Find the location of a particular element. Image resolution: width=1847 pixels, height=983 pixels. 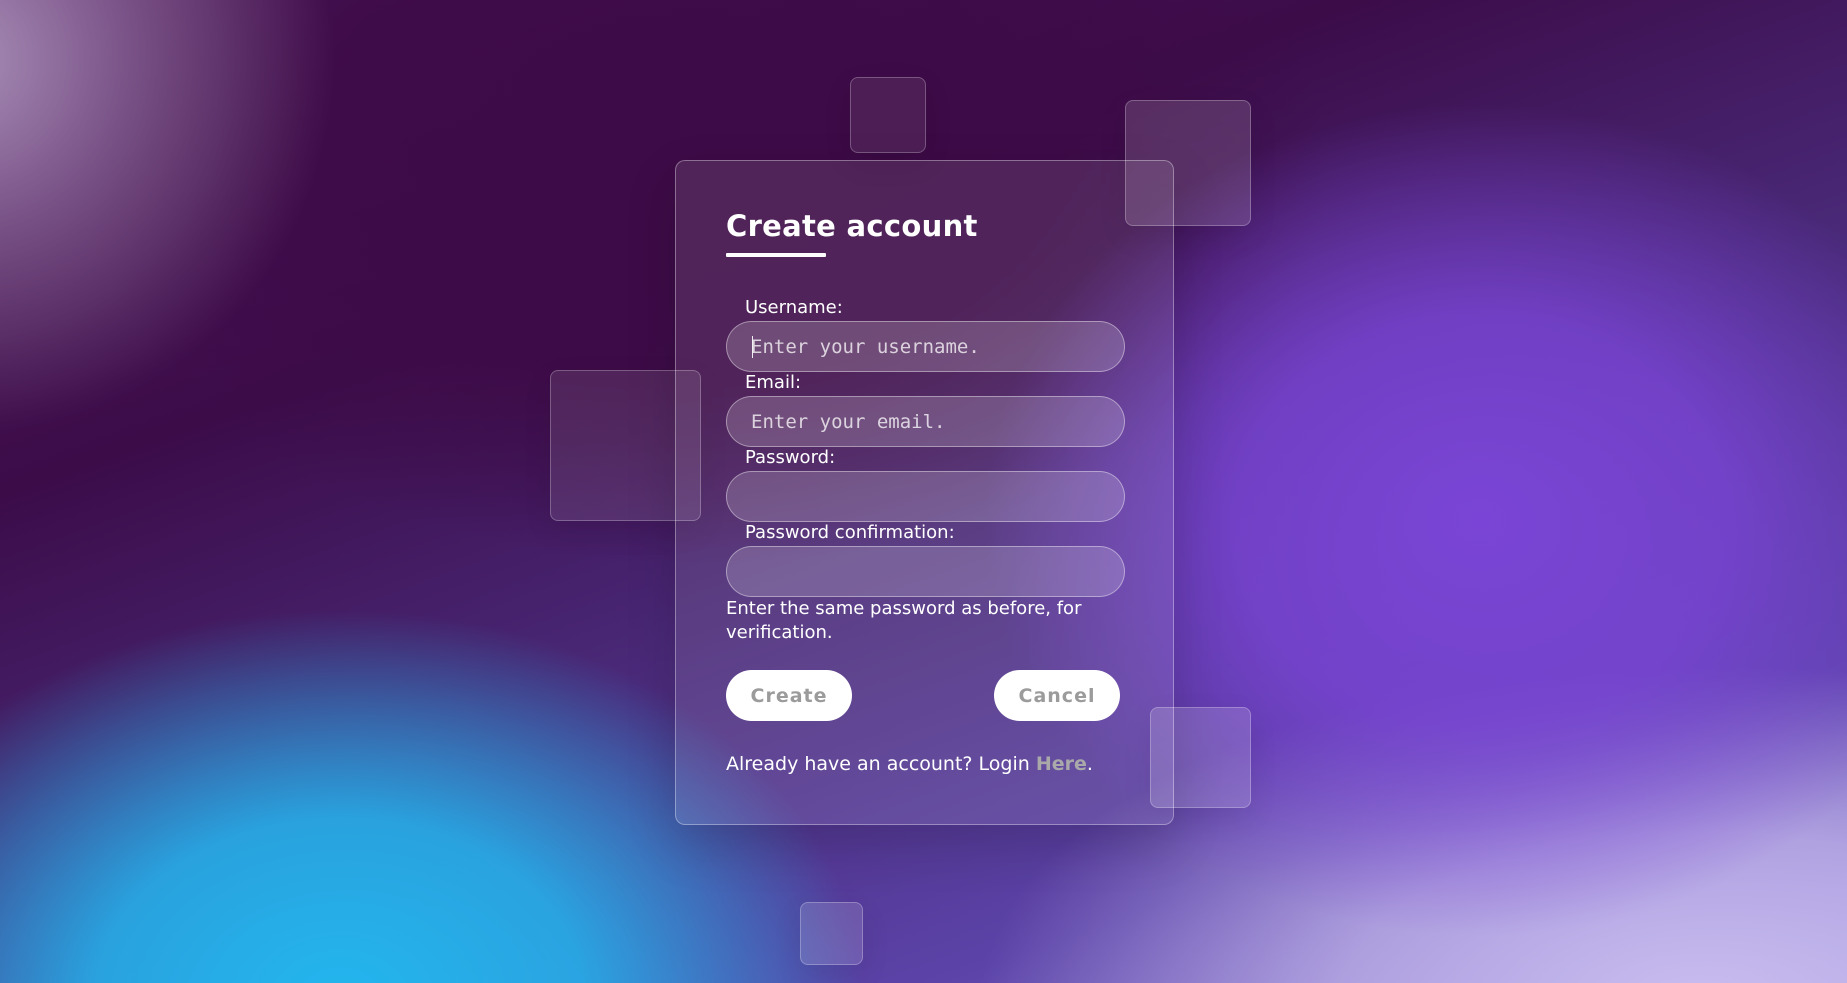

create-button: Create is located at coordinates (789, 695).